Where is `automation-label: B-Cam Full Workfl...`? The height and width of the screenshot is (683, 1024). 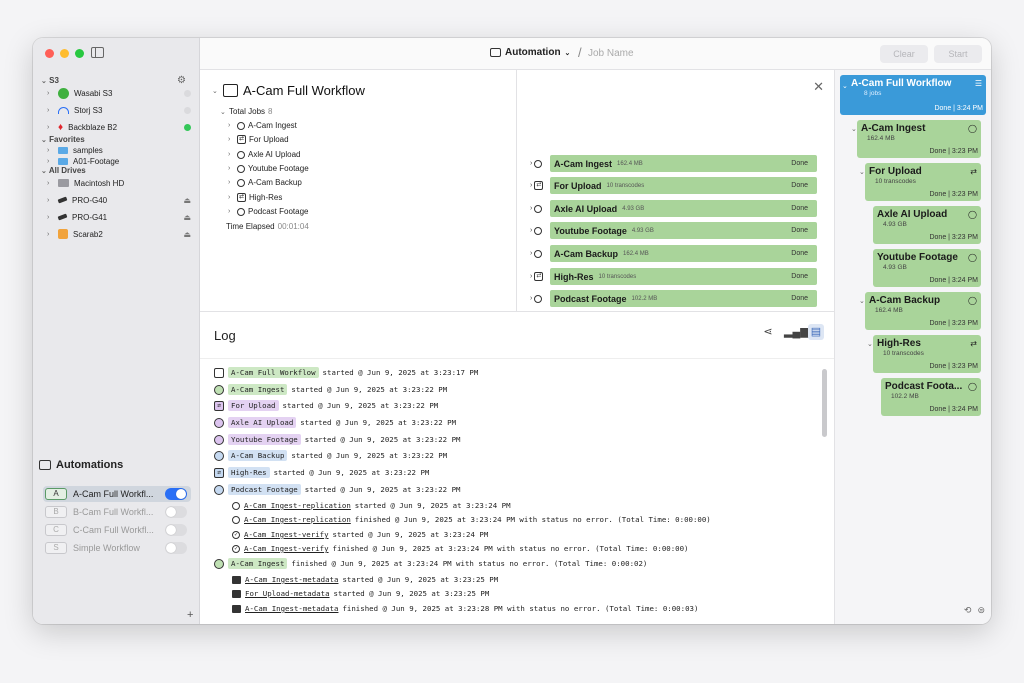 automation-label: B-Cam Full Workfl... is located at coordinates (113, 512).